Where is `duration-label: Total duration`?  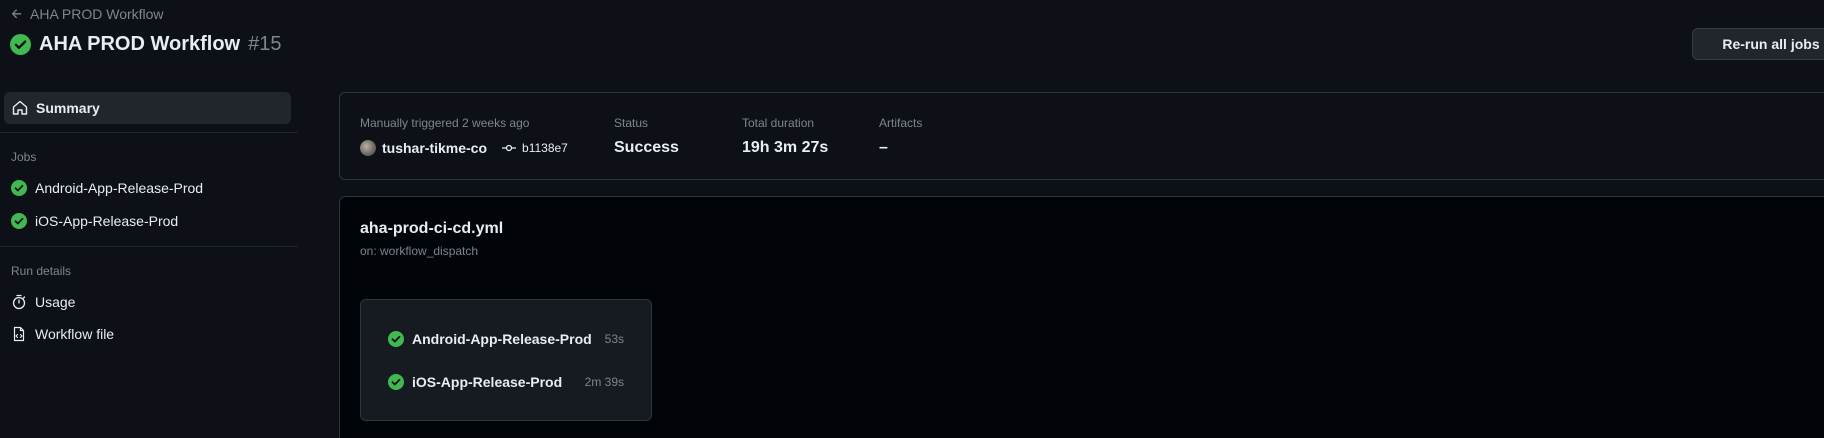
duration-label: Total duration is located at coordinates (778, 123).